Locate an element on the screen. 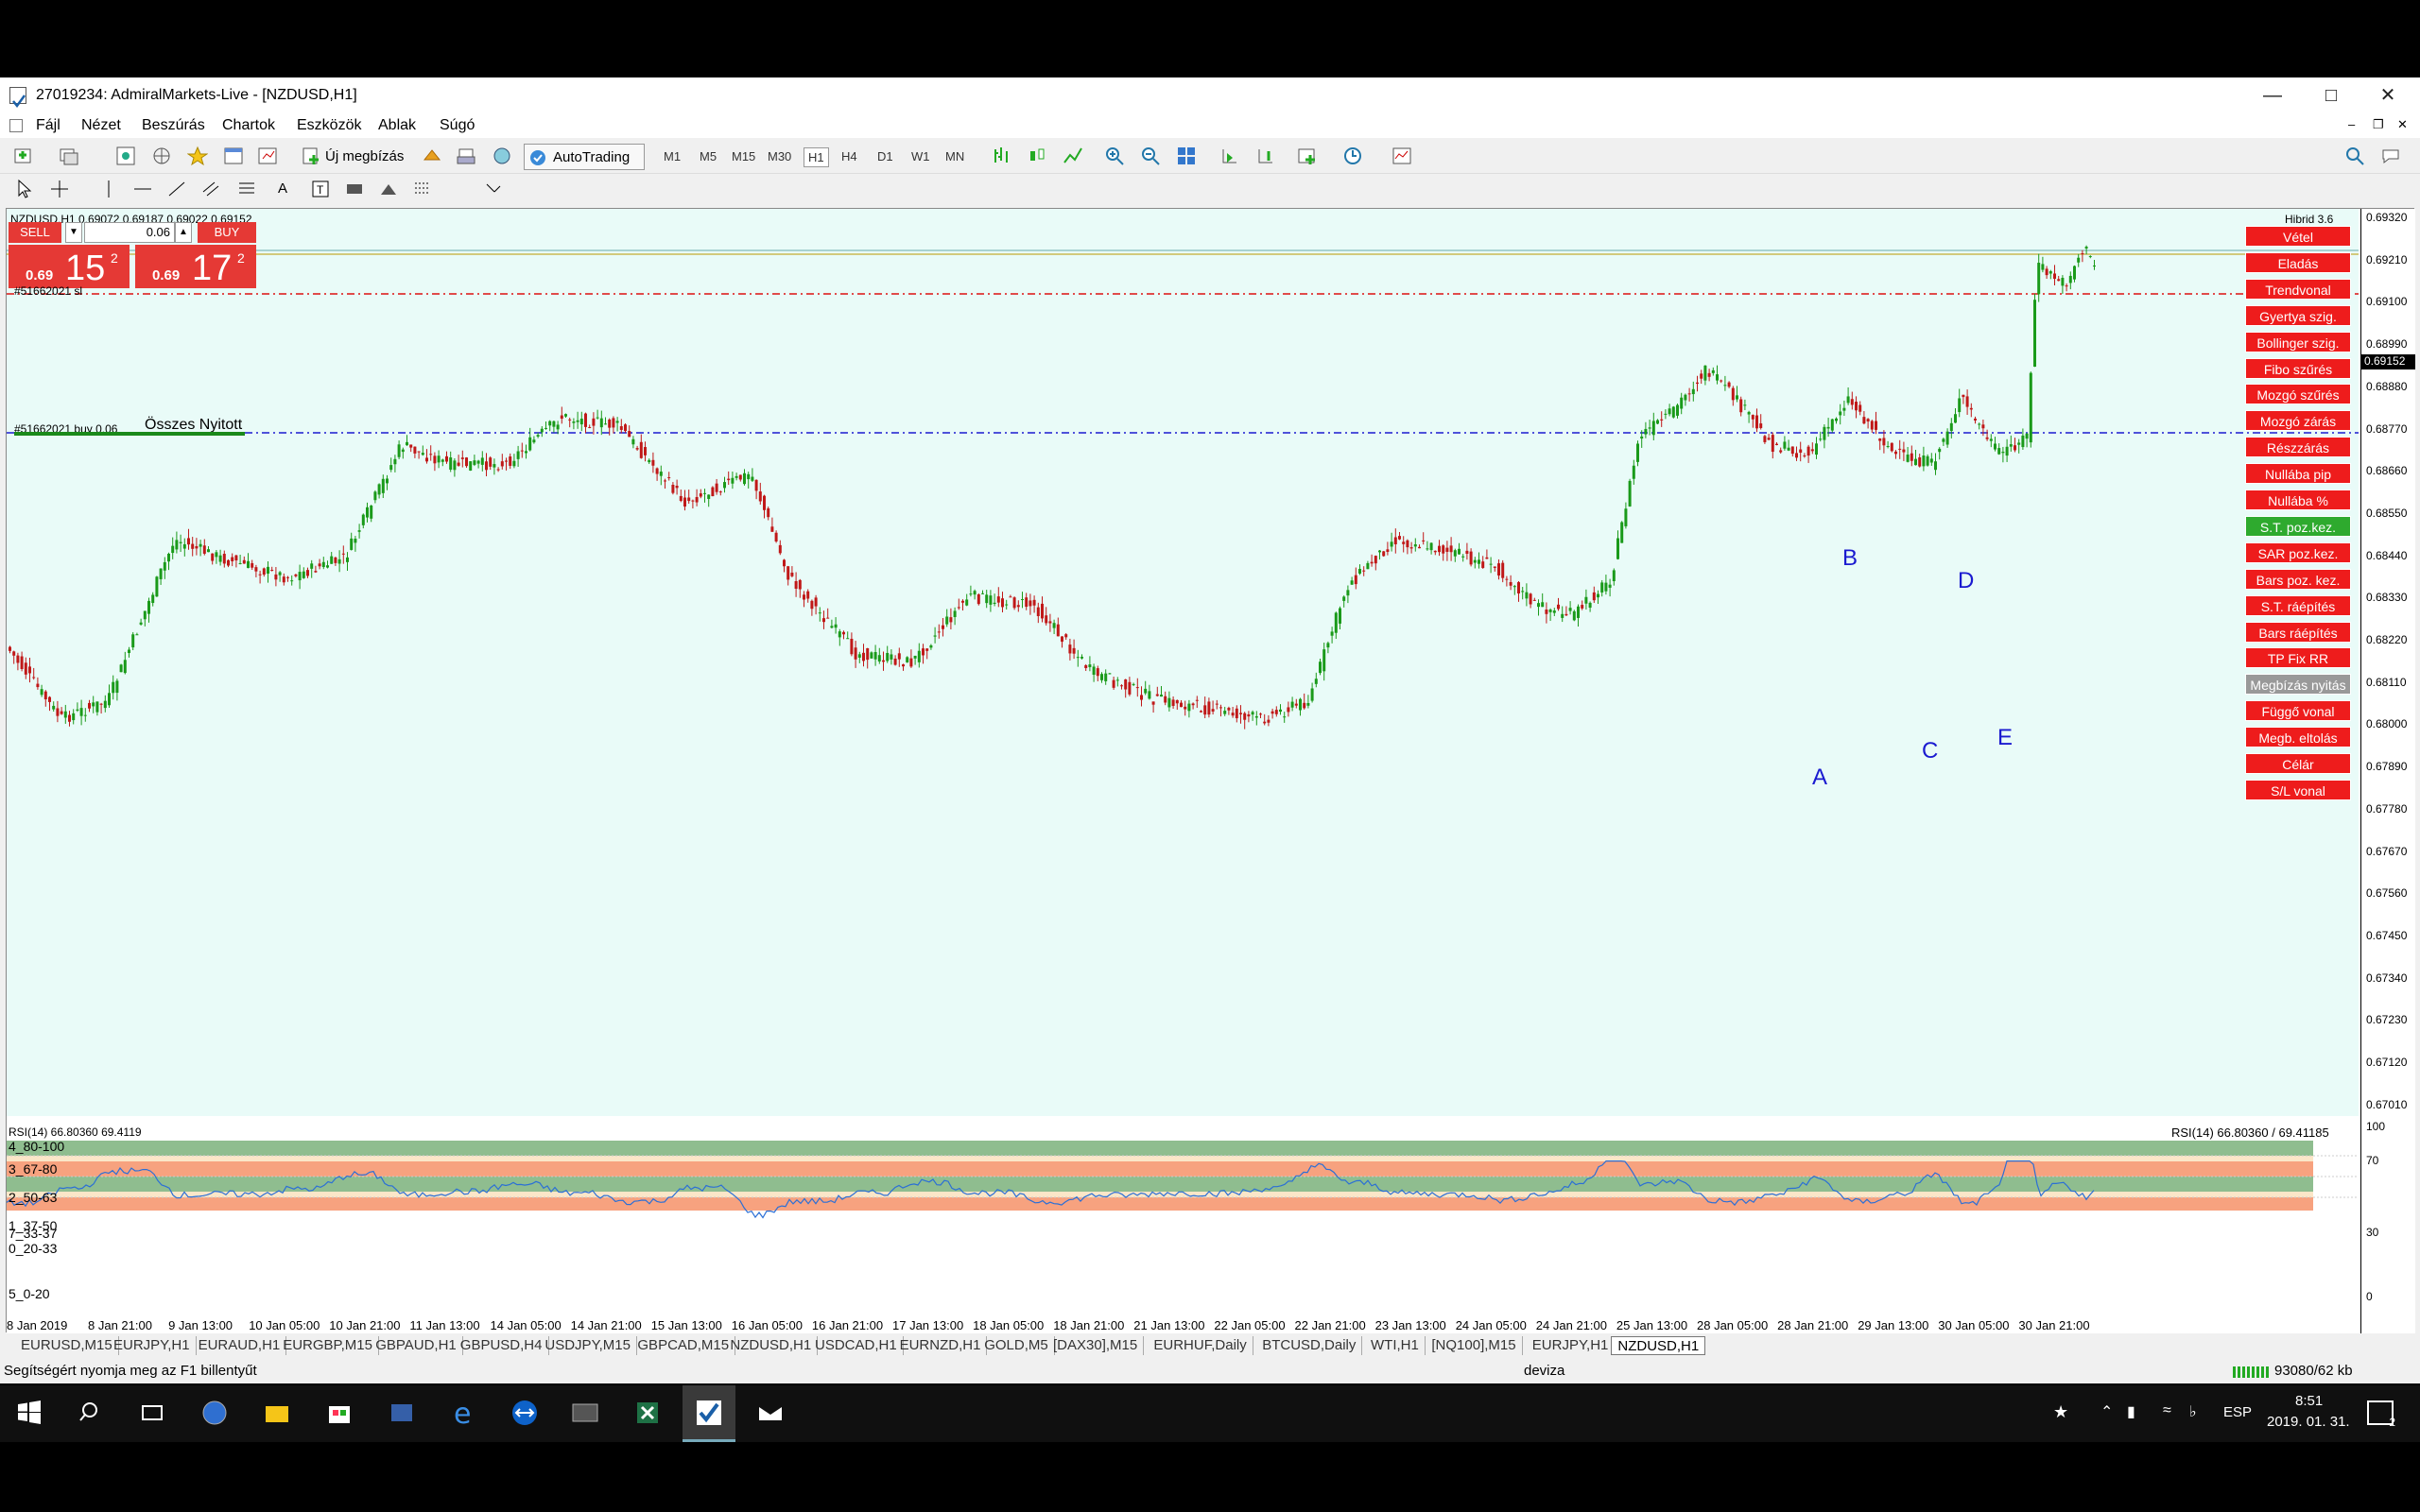  candle-chart-icon is located at coordinates (1037, 156).